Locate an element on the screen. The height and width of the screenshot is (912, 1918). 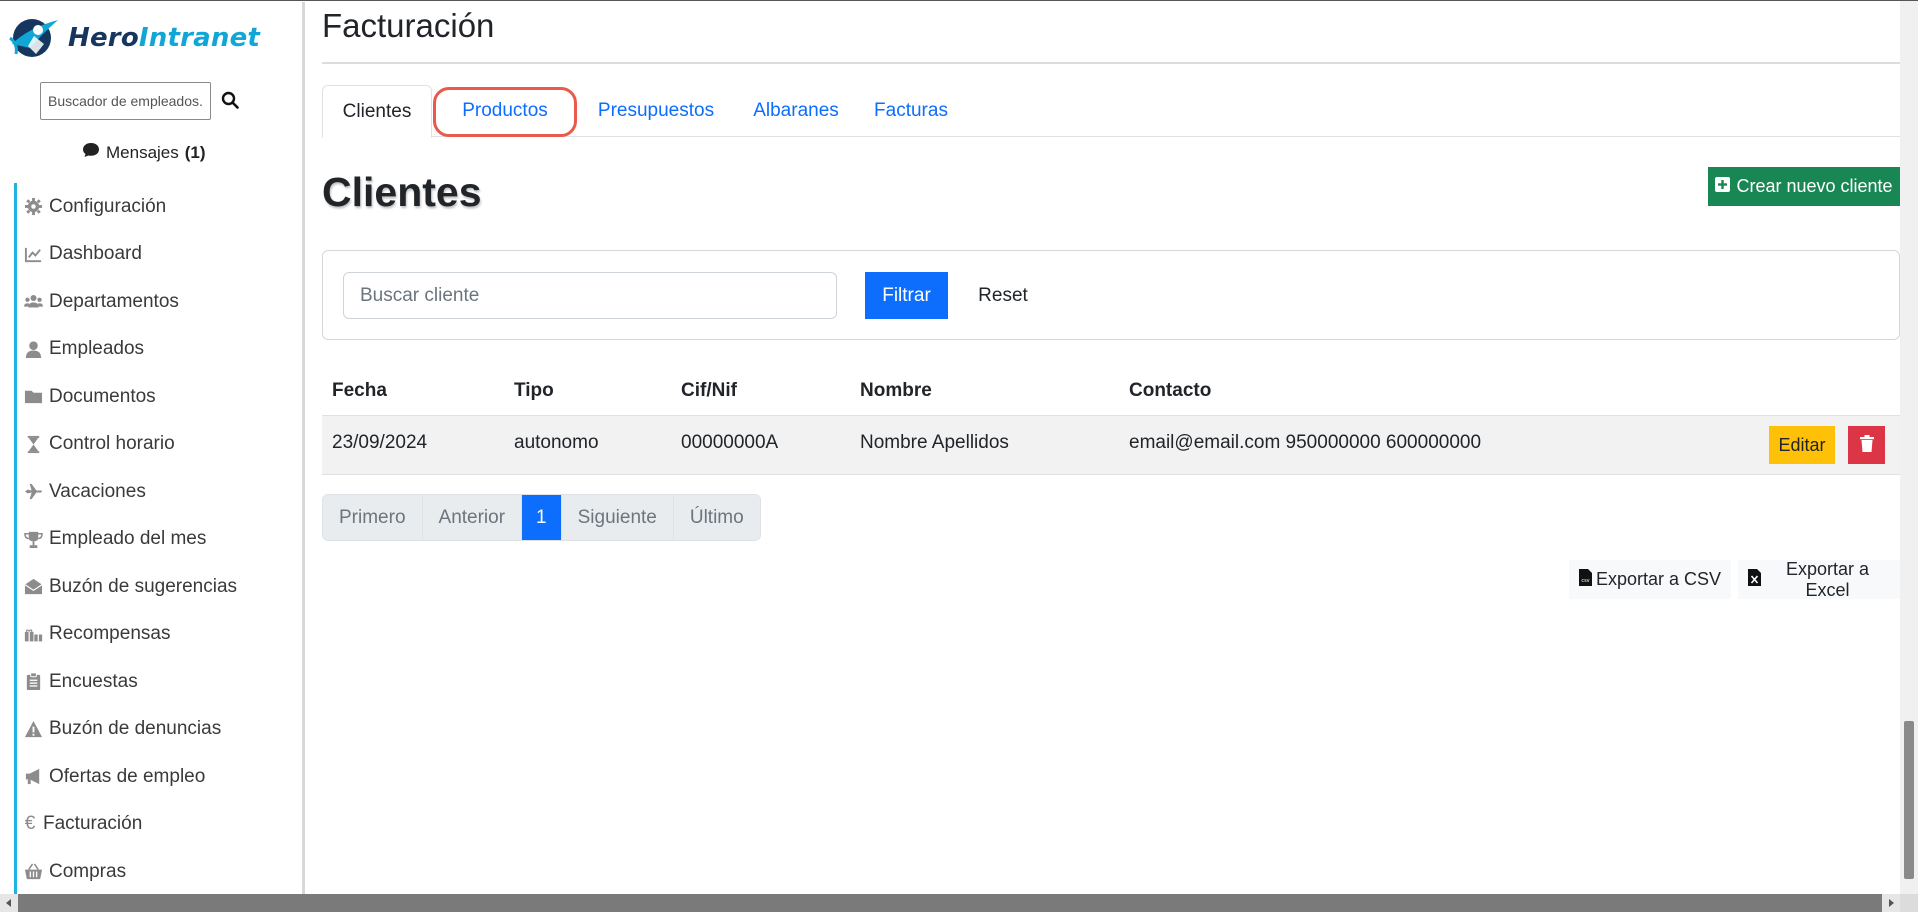
reset-button: Reset is located at coordinates (1003, 295).